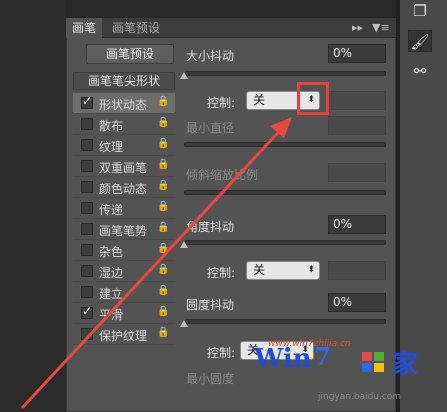 The height and width of the screenshot is (412, 447). I want to click on watermark-home: 家, so click(405, 365).